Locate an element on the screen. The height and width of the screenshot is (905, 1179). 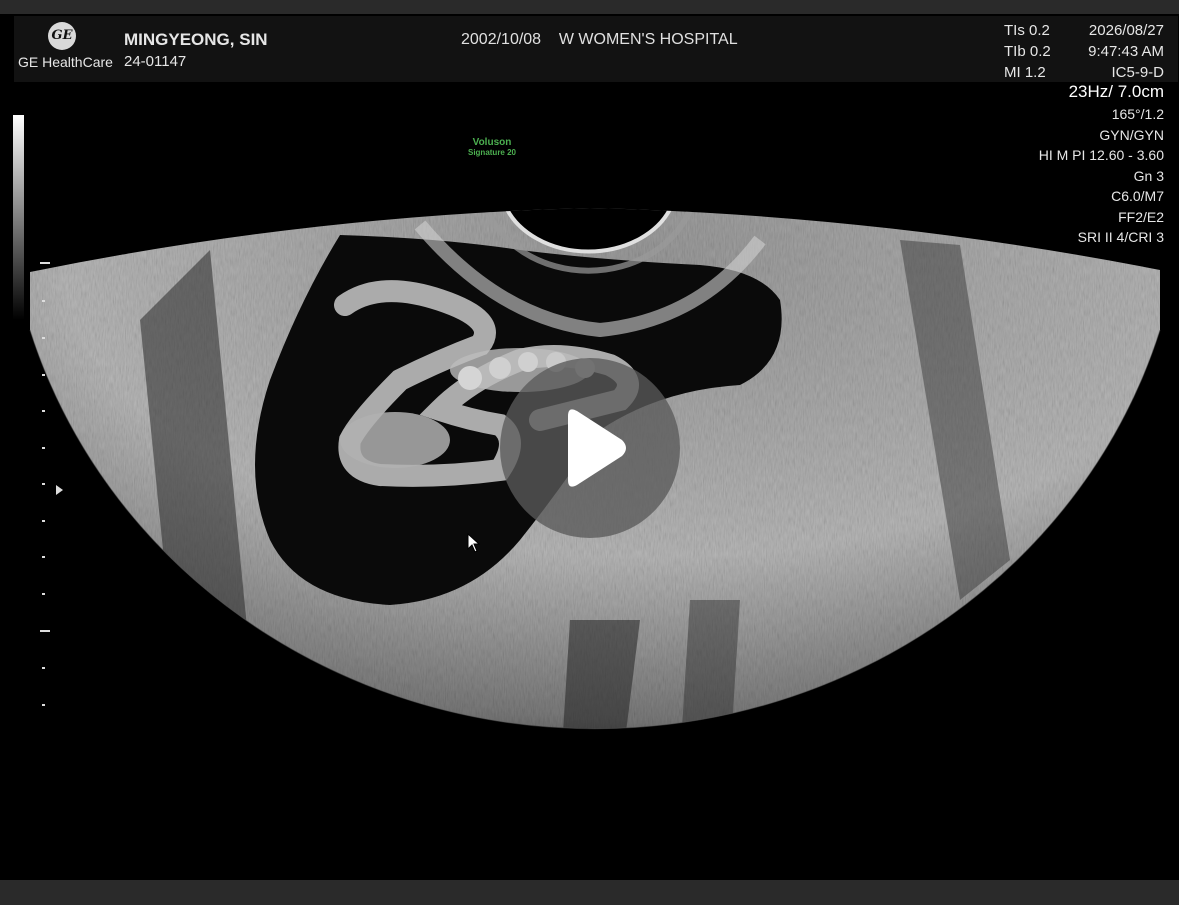
hospital-name: W WOMEN'S HOSPITAL is located at coordinates (648, 39).